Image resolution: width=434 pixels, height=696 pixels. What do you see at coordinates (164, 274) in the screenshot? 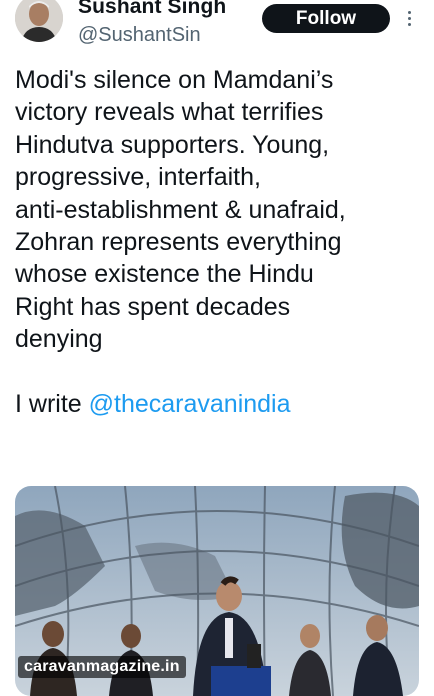
I see `tweet-text-line: whose existence the Hindu` at bounding box center [164, 274].